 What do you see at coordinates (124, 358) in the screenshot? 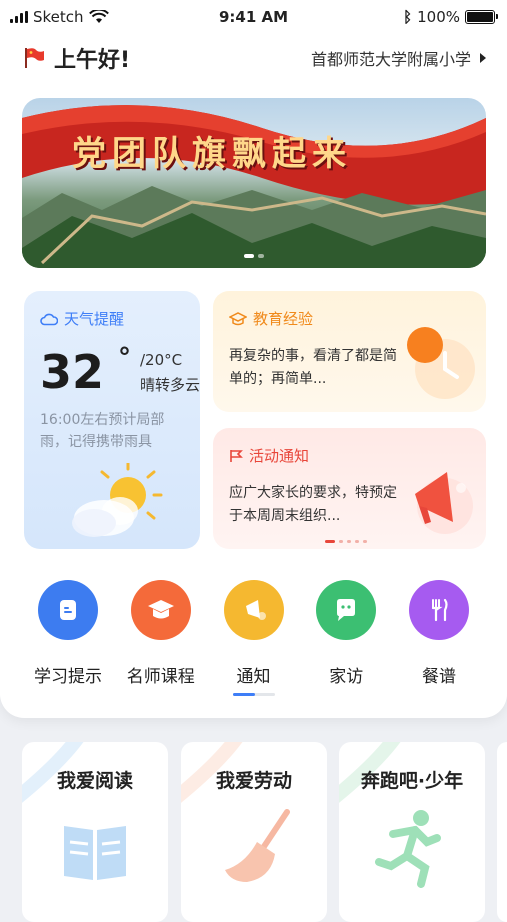
I see `degree-symbol: °` at bounding box center [124, 358].